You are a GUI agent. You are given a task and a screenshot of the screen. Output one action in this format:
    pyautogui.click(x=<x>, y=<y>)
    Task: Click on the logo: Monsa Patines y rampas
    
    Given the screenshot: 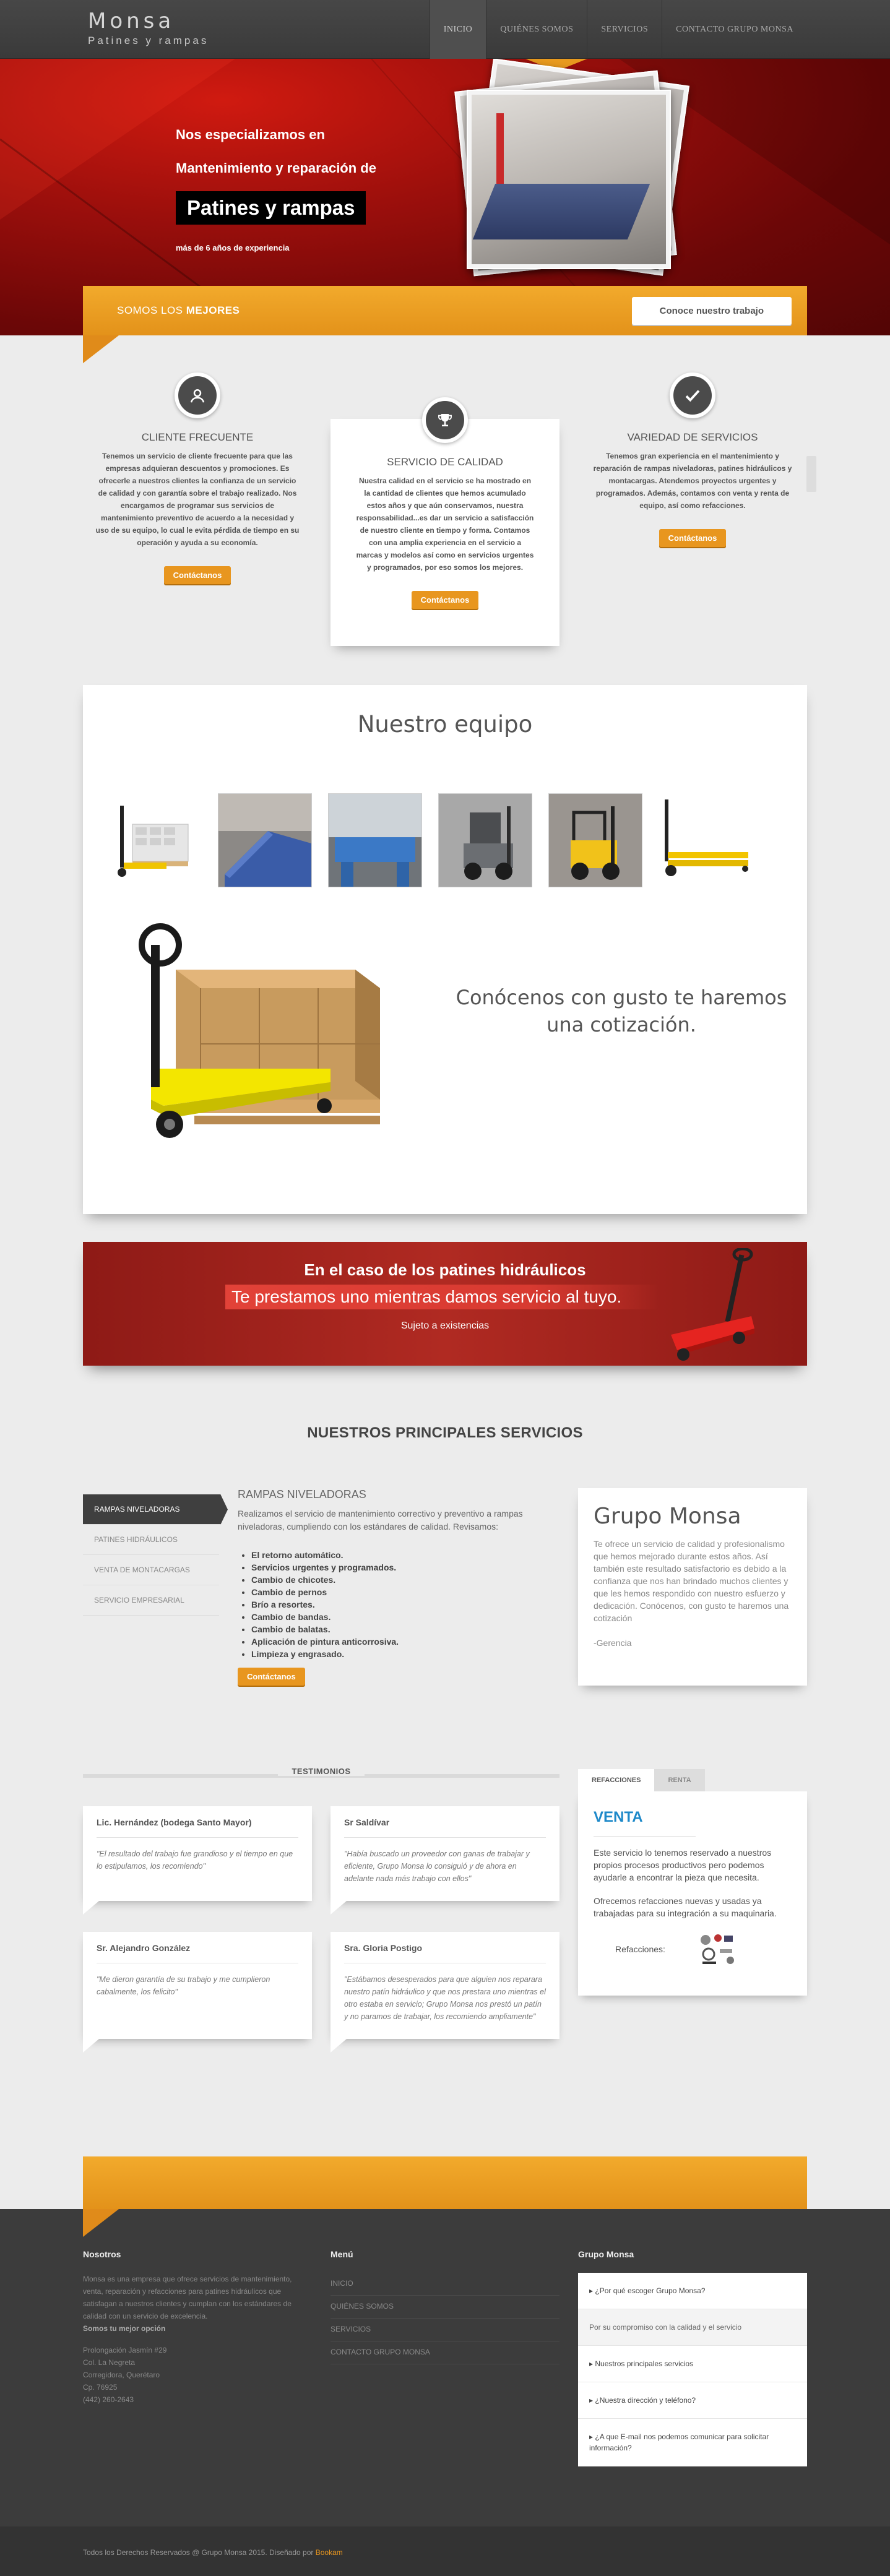 What is the action you would take?
    pyautogui.click(x=146, y=29)
    